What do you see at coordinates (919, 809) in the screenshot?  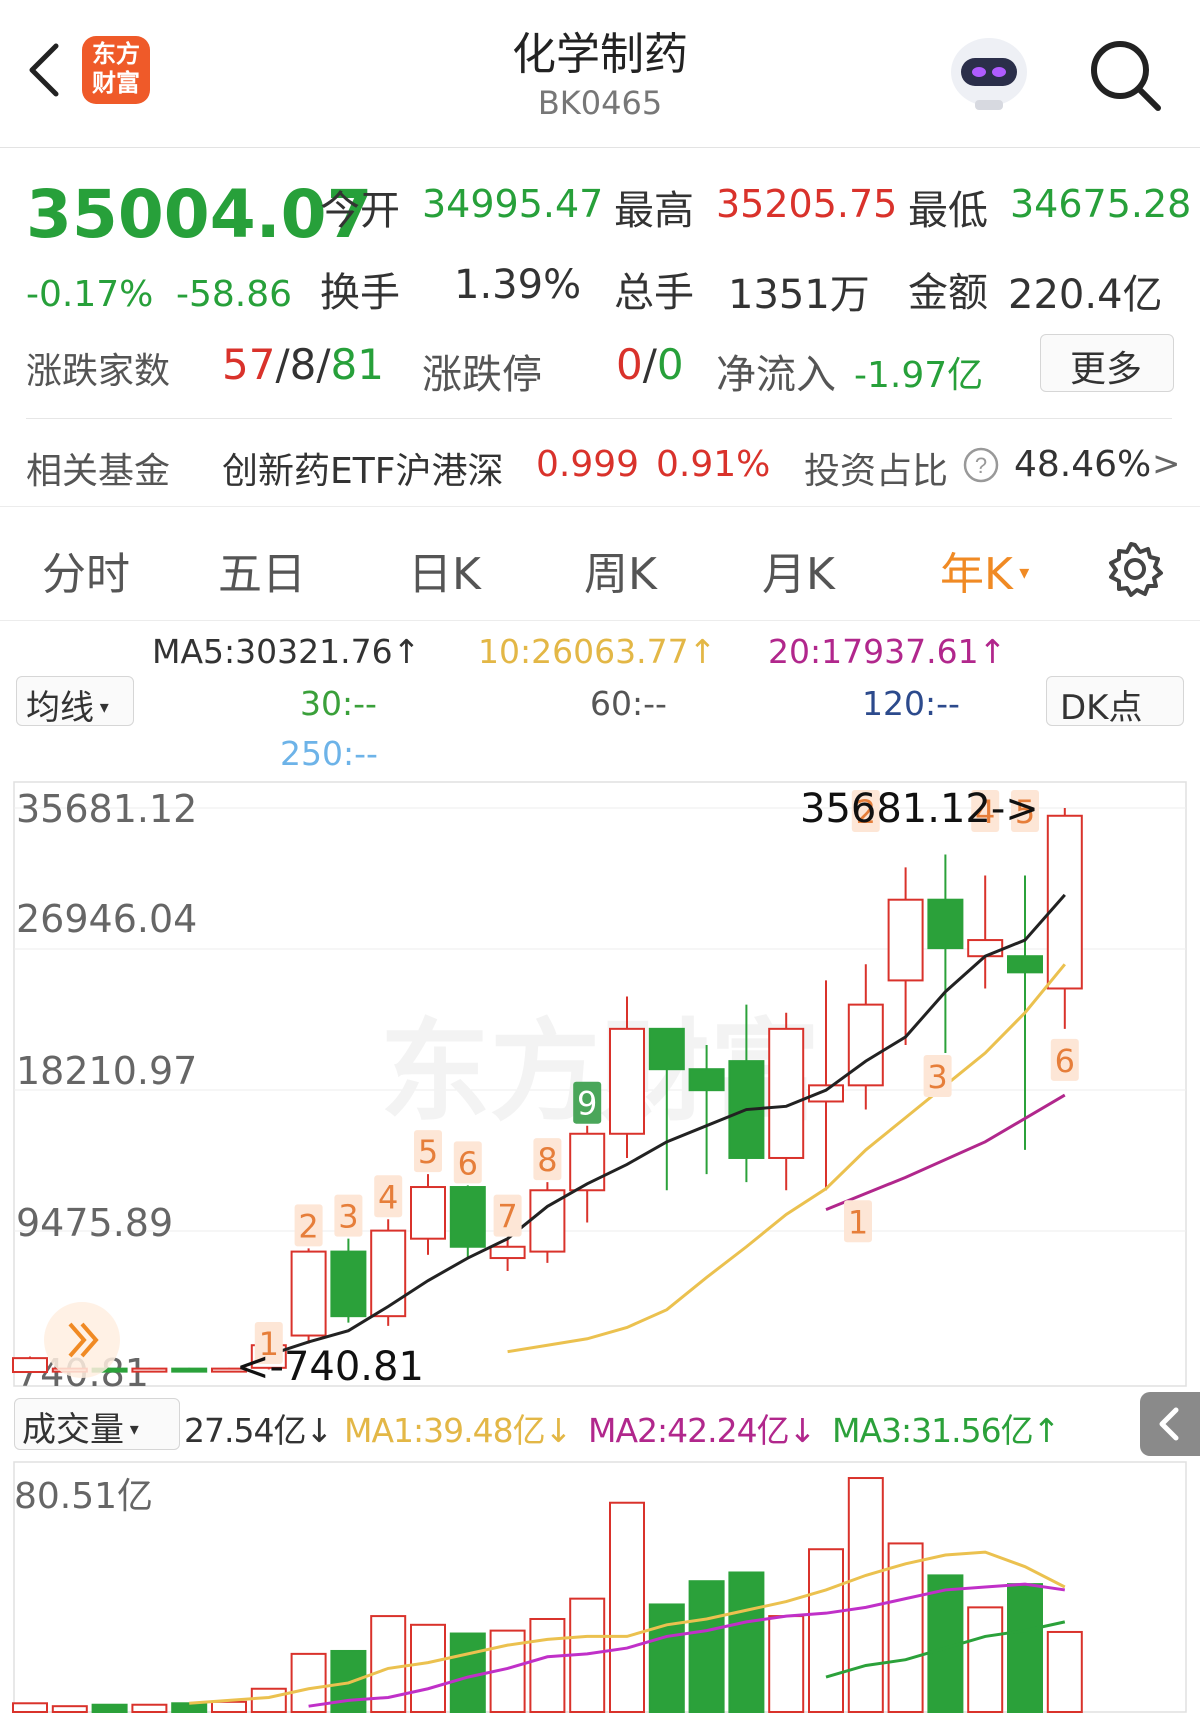 I see `max-price-marker: 35681.12->` at bounding box center [919, 809].